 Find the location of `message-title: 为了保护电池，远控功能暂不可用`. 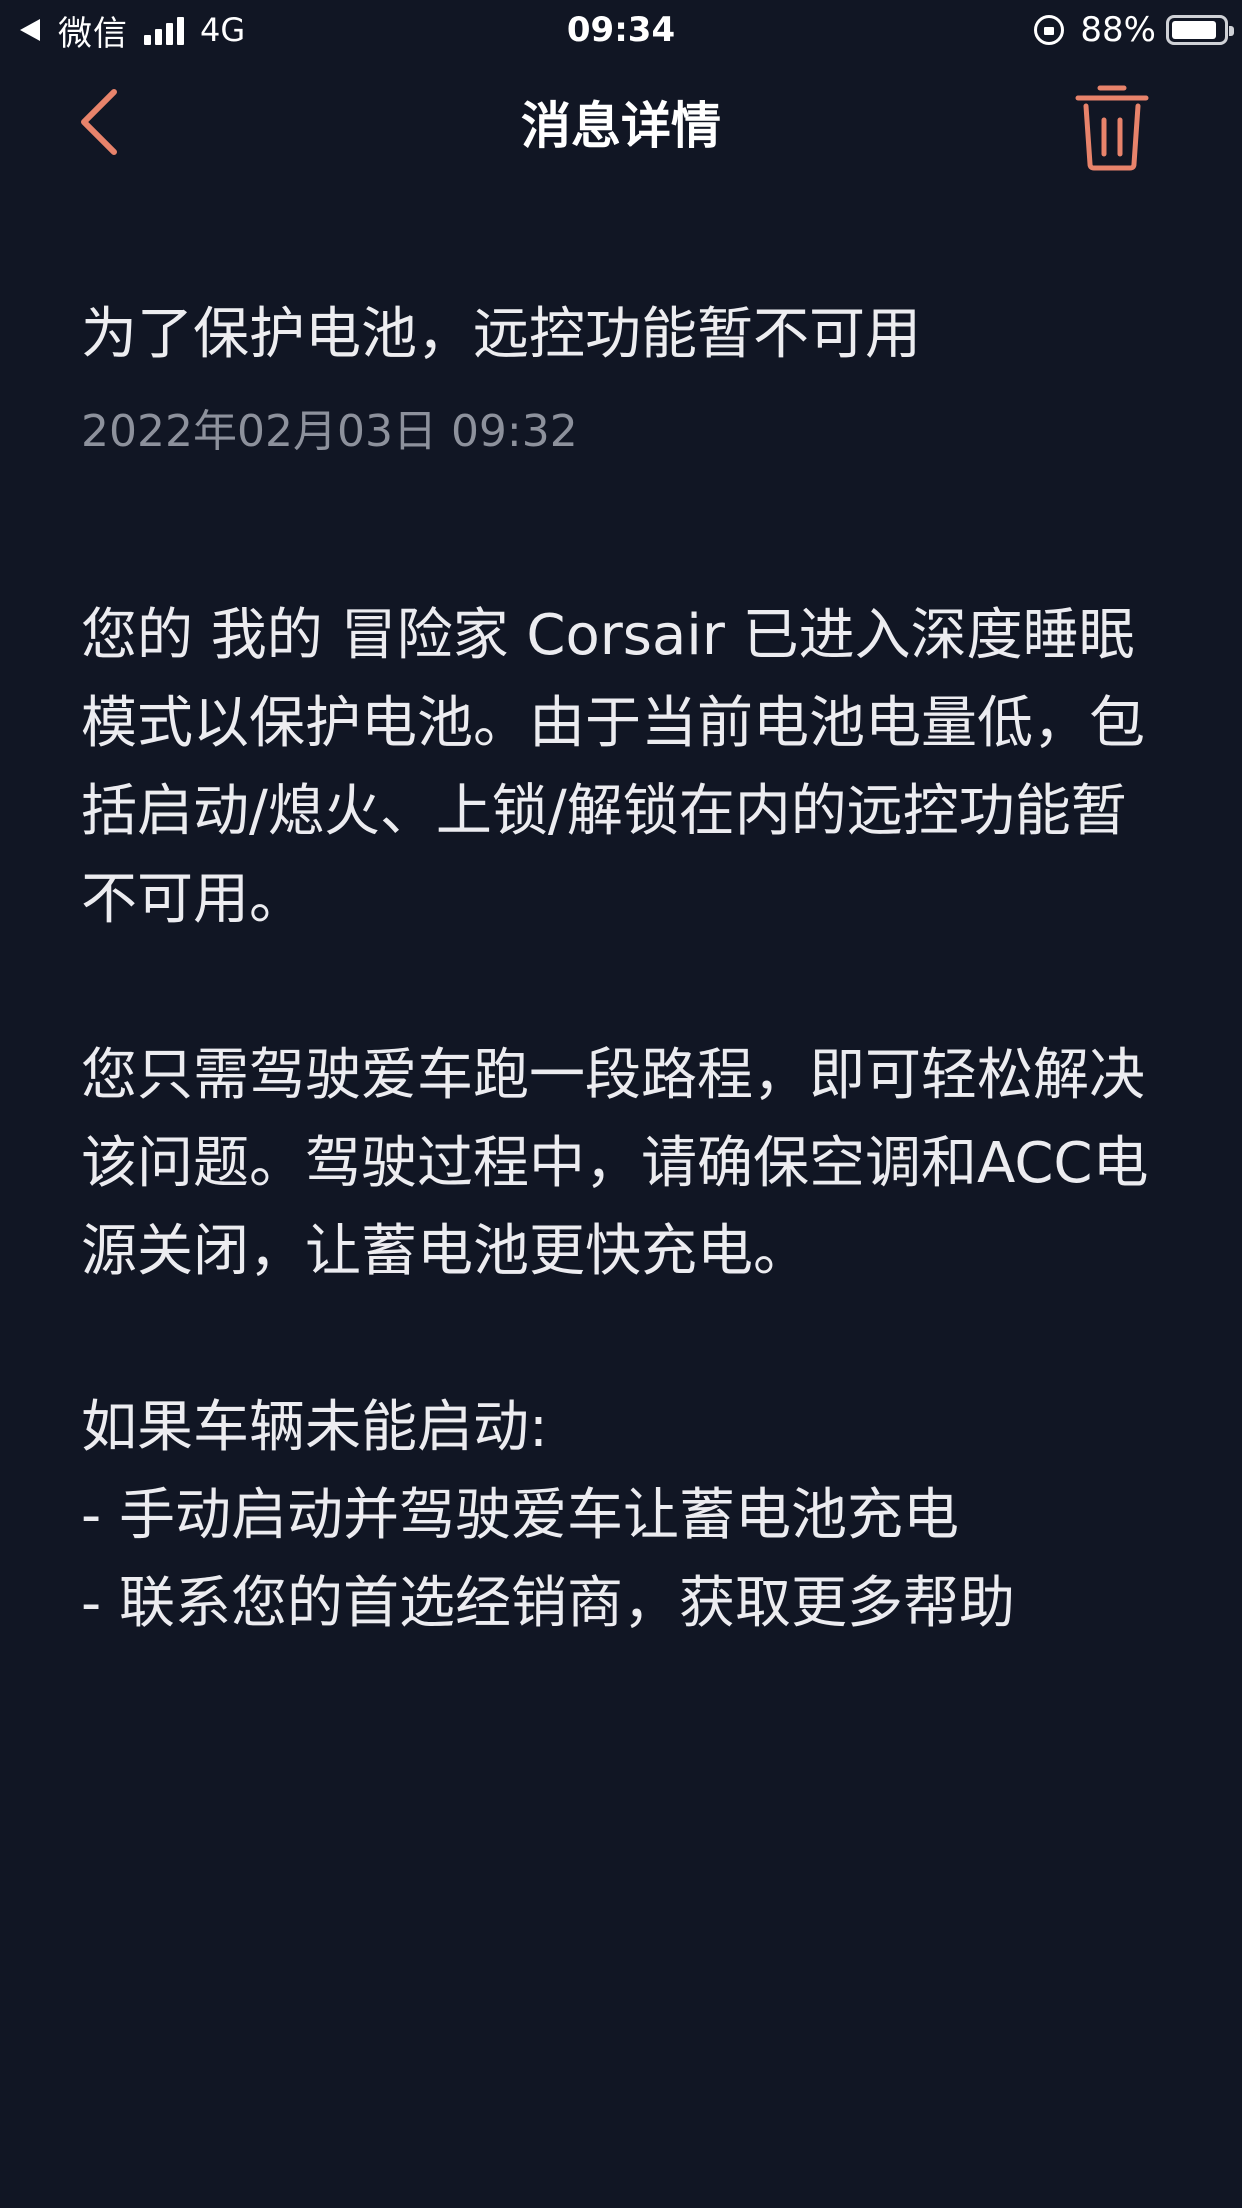

message-title: 为了保护电池，远控功能暂不可用 is located at coordinates (501, 334).